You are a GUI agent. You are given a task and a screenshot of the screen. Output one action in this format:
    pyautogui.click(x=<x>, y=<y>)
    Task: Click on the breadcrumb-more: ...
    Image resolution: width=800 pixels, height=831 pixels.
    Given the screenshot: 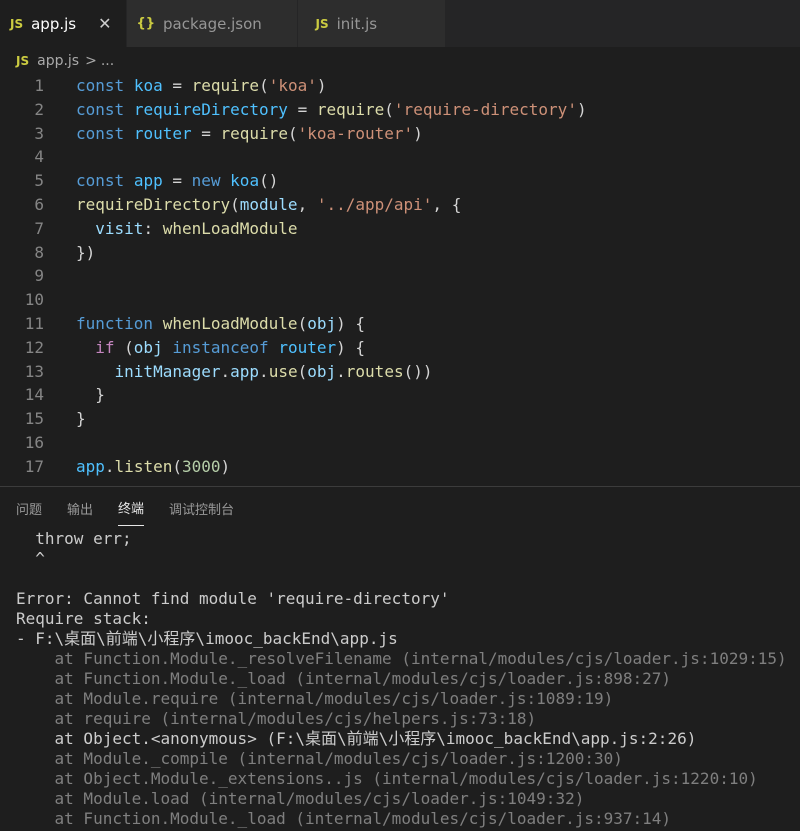 What is the action you would take?
    pyautogui.click(x=107, y=61)
    